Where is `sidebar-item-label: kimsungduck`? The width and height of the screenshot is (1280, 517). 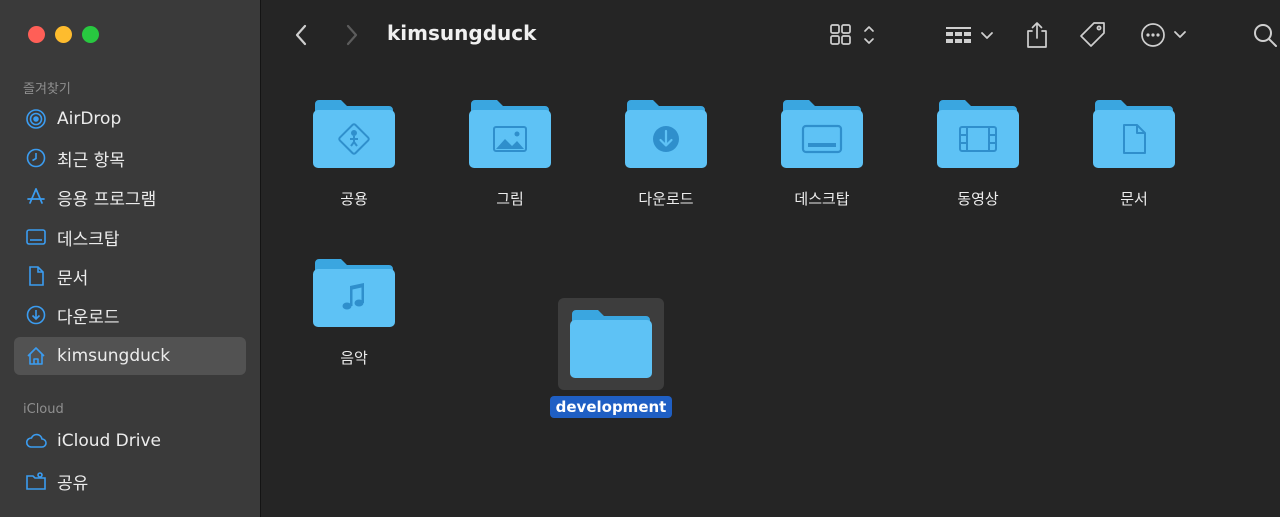 sidebar-item-label: kimsungduck is located at coordinates (114, 356).